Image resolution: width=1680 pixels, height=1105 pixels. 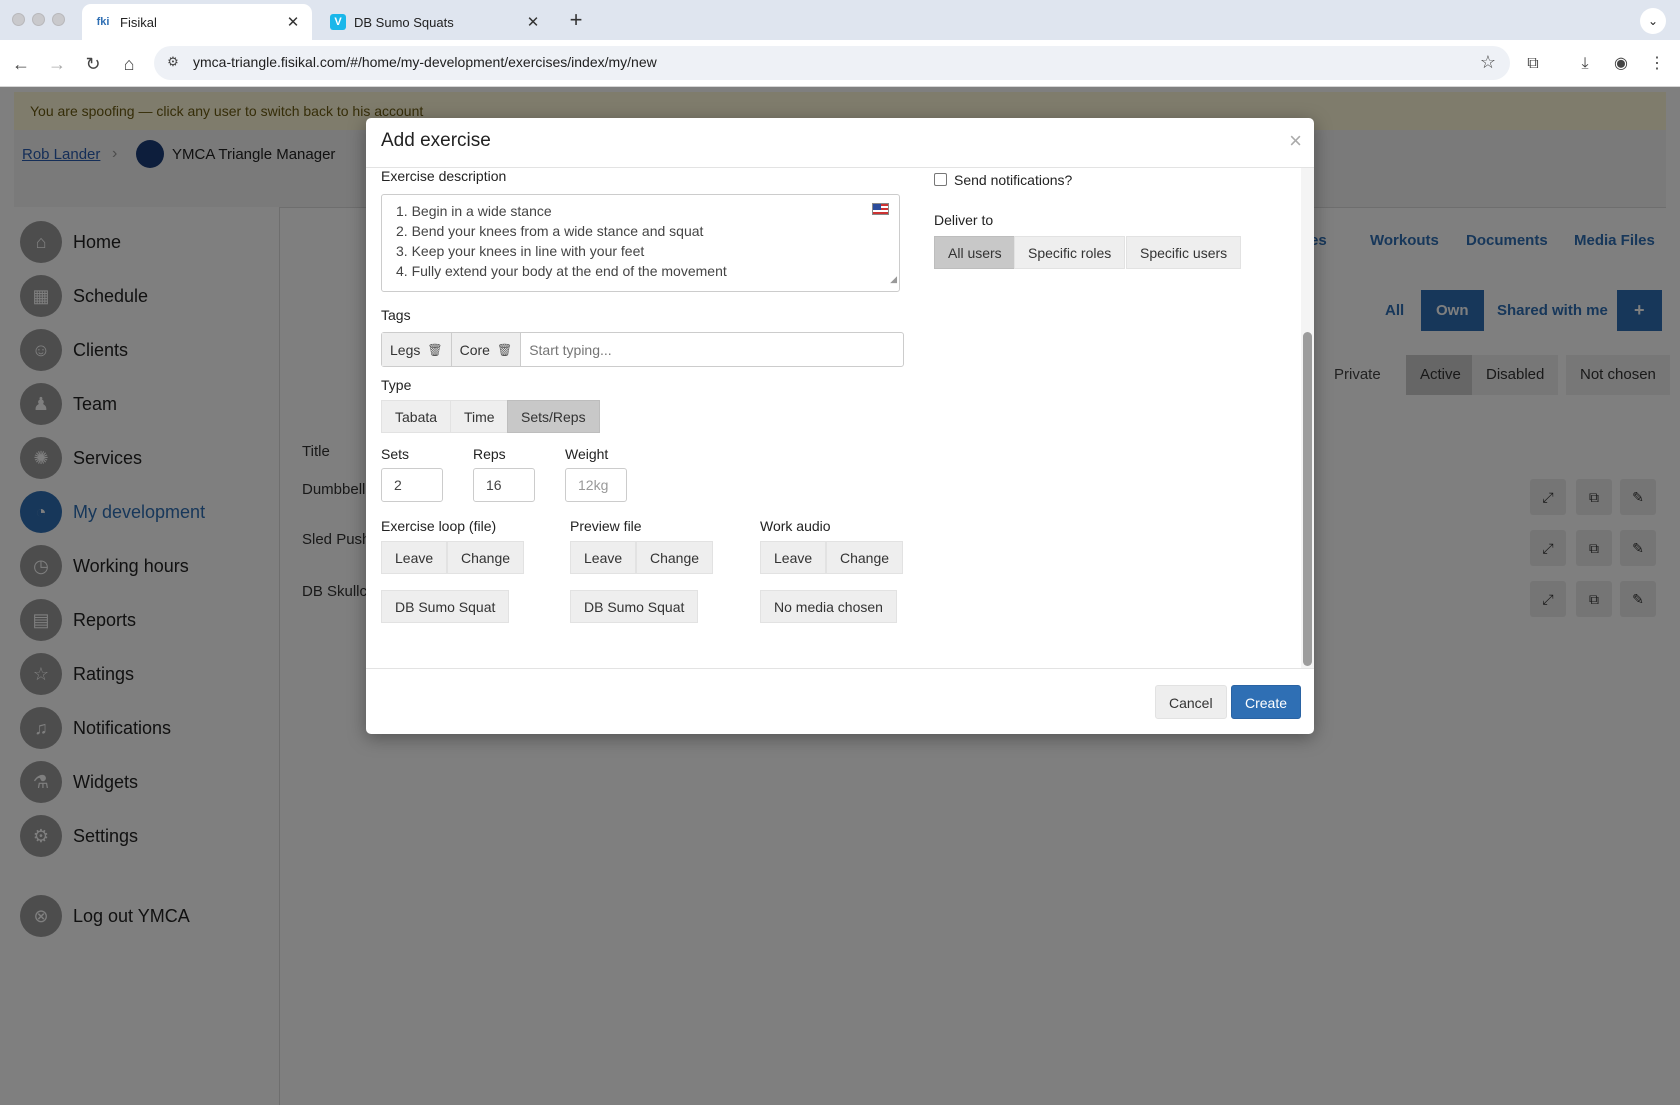 What do you see at coordinates (416, 416) in the screenshot?
I see `type-tabata-button: Tabata` at bounding box center [416, 416].